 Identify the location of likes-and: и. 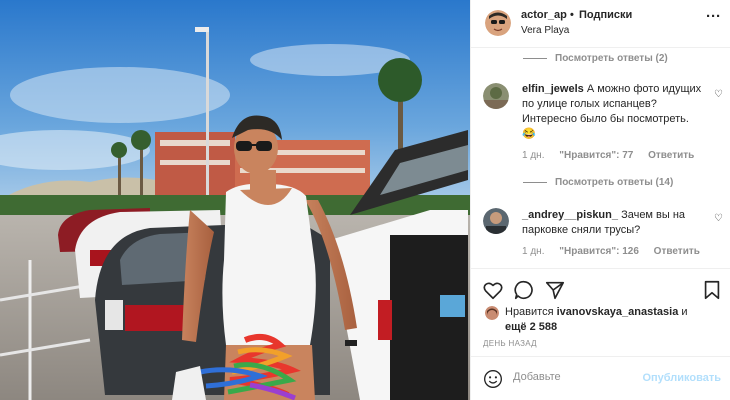
(684, 312).